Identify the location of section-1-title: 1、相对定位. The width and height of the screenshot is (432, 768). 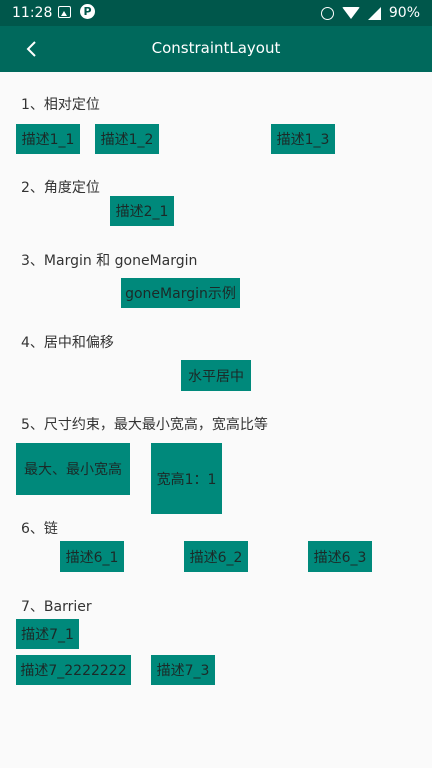
(60, 105).